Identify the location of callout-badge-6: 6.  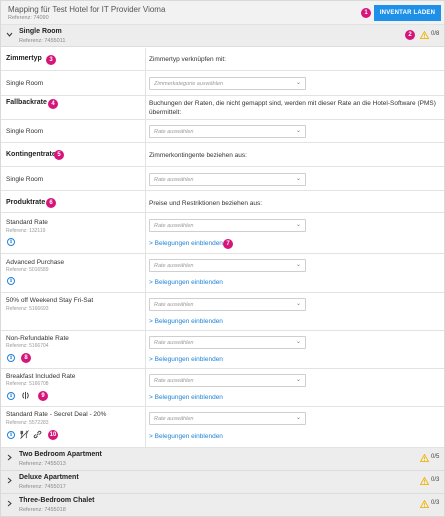
(51, 203).